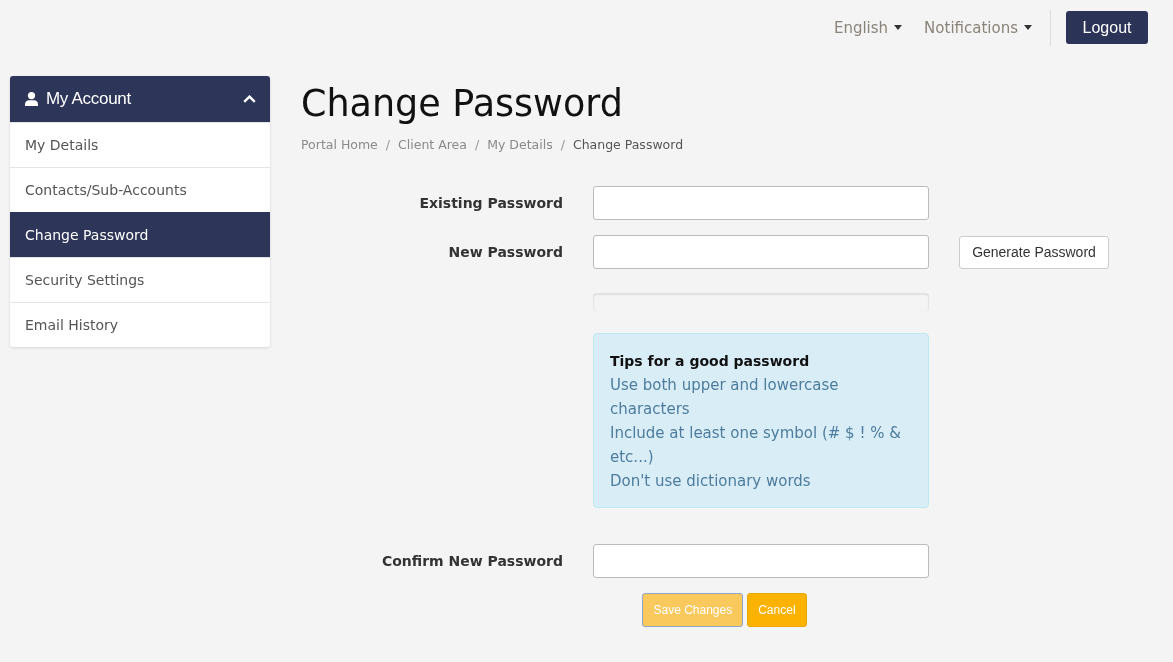  Describe the element at coordinates (89, 99) in the screenshot. I see `sidebar-title: My Account` at that location.